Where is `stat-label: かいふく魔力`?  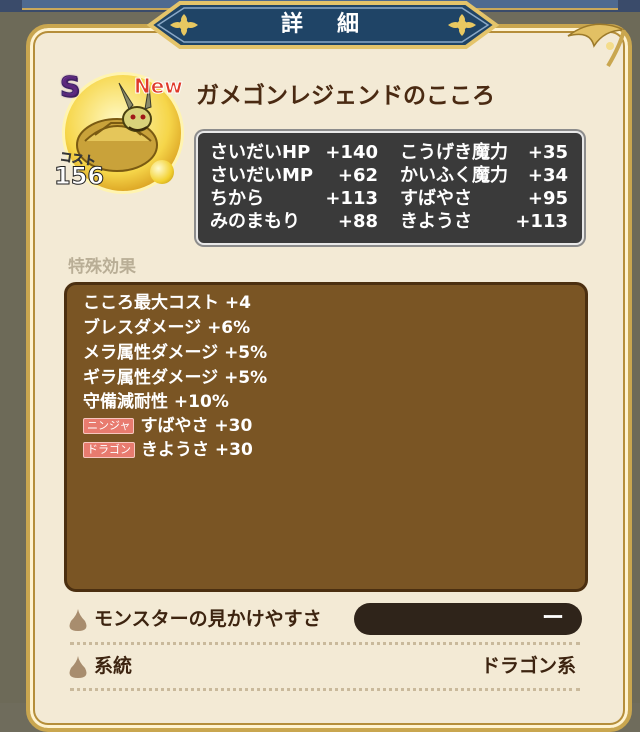
stat-label: かいふく魔力 is located at coordinates (454, 175).